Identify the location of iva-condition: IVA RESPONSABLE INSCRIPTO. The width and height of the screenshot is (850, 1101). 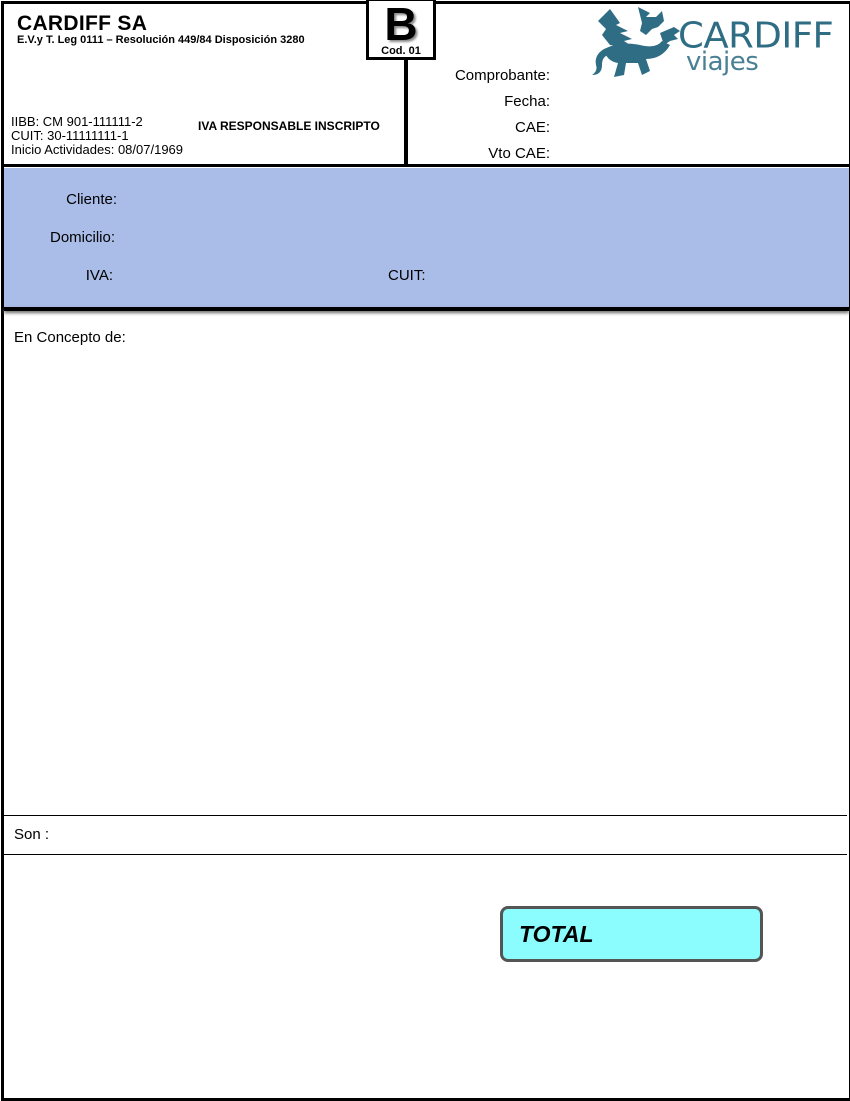
(289, 126).